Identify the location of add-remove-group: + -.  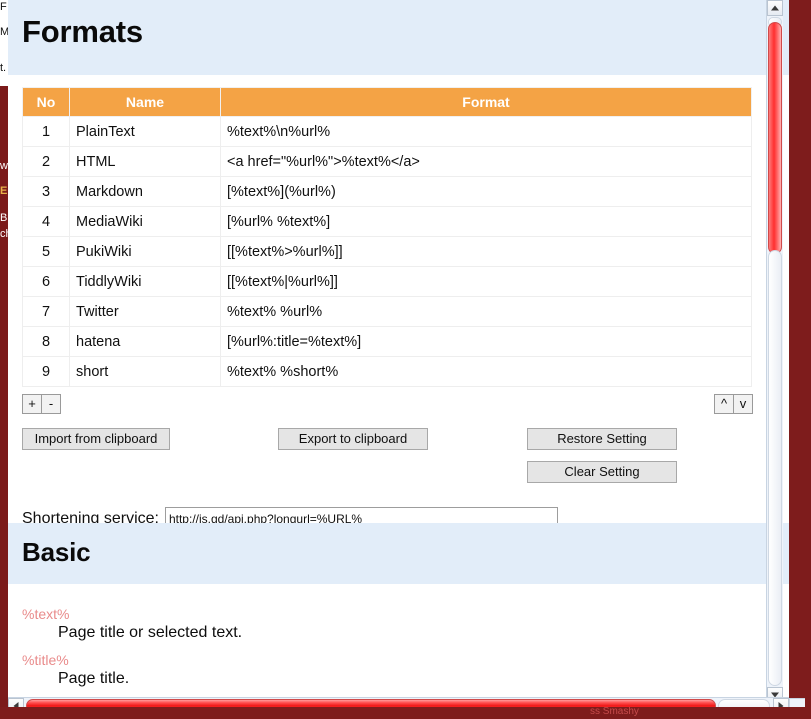
(41, 404).